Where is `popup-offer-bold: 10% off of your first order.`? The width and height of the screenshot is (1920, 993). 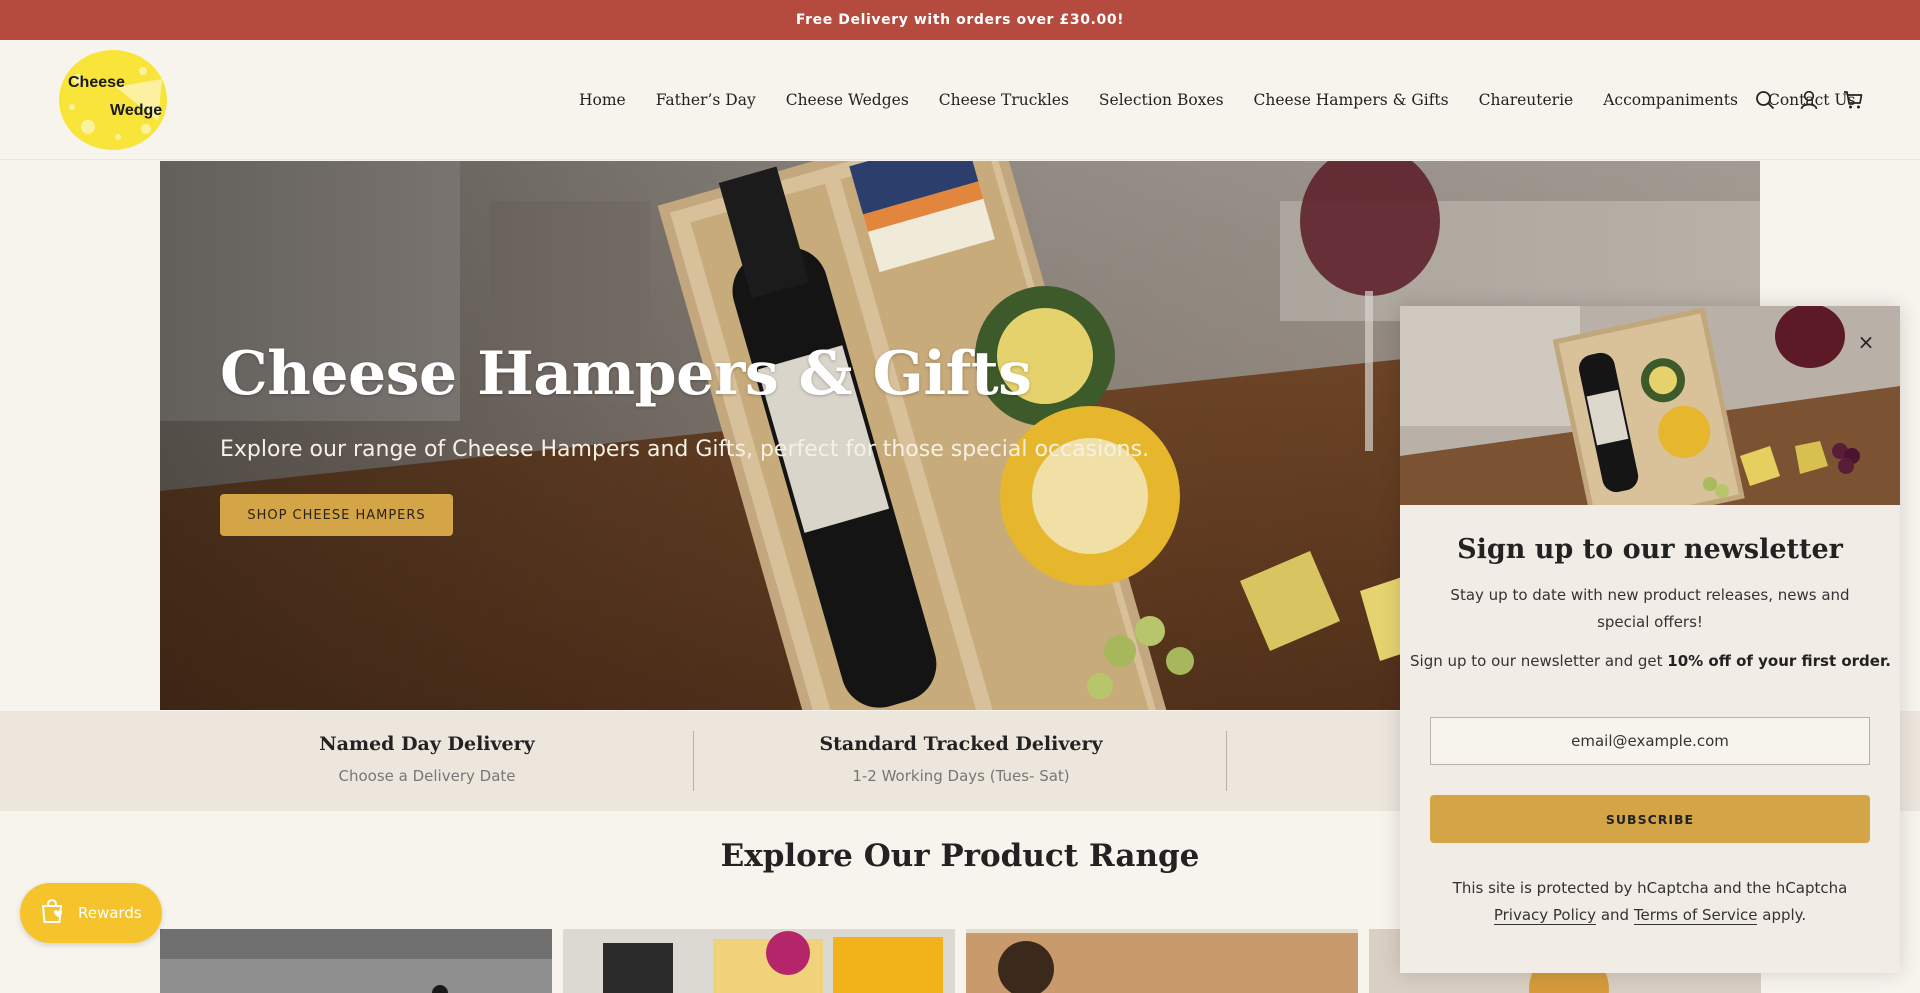
popup-offer-bold: 10% off of your first order. is located at coordinates (1779, 661).